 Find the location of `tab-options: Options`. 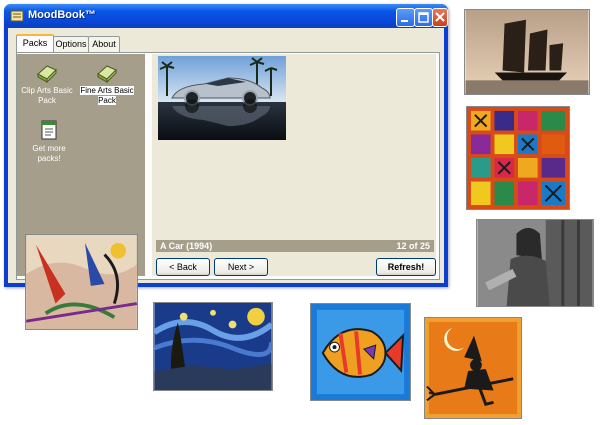

tab-options: Options is located at coordinates (71, 44).